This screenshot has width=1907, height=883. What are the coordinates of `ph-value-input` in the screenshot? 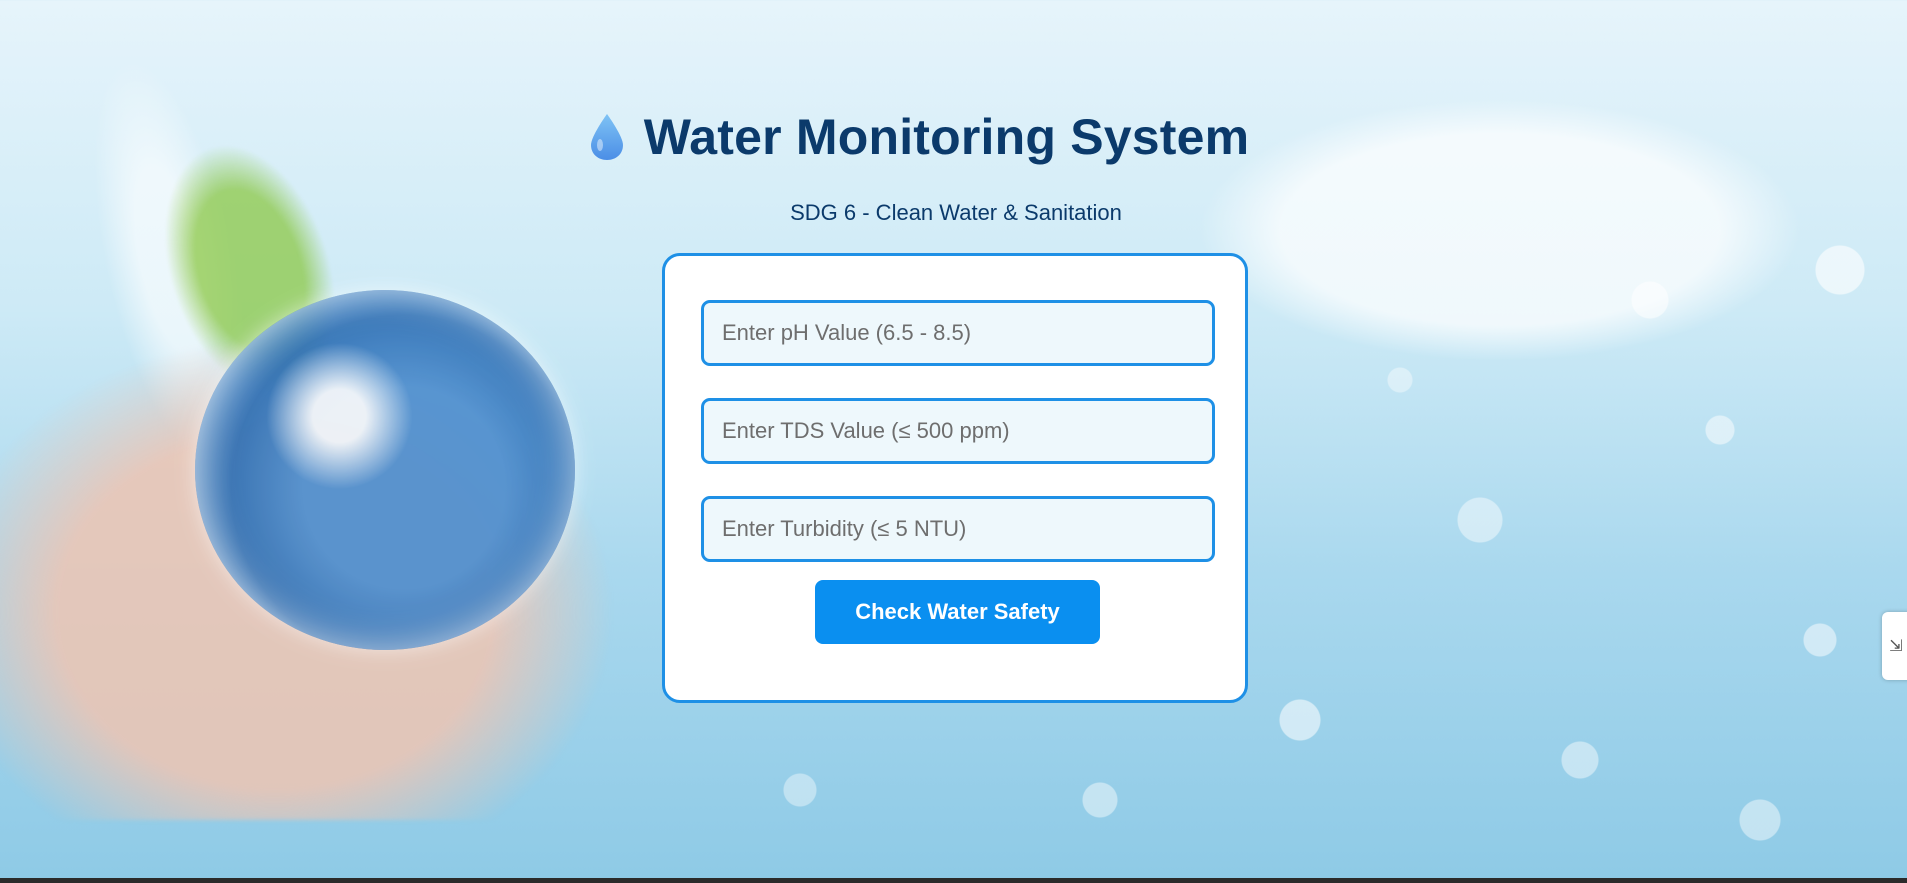 It's located at (958, 333).